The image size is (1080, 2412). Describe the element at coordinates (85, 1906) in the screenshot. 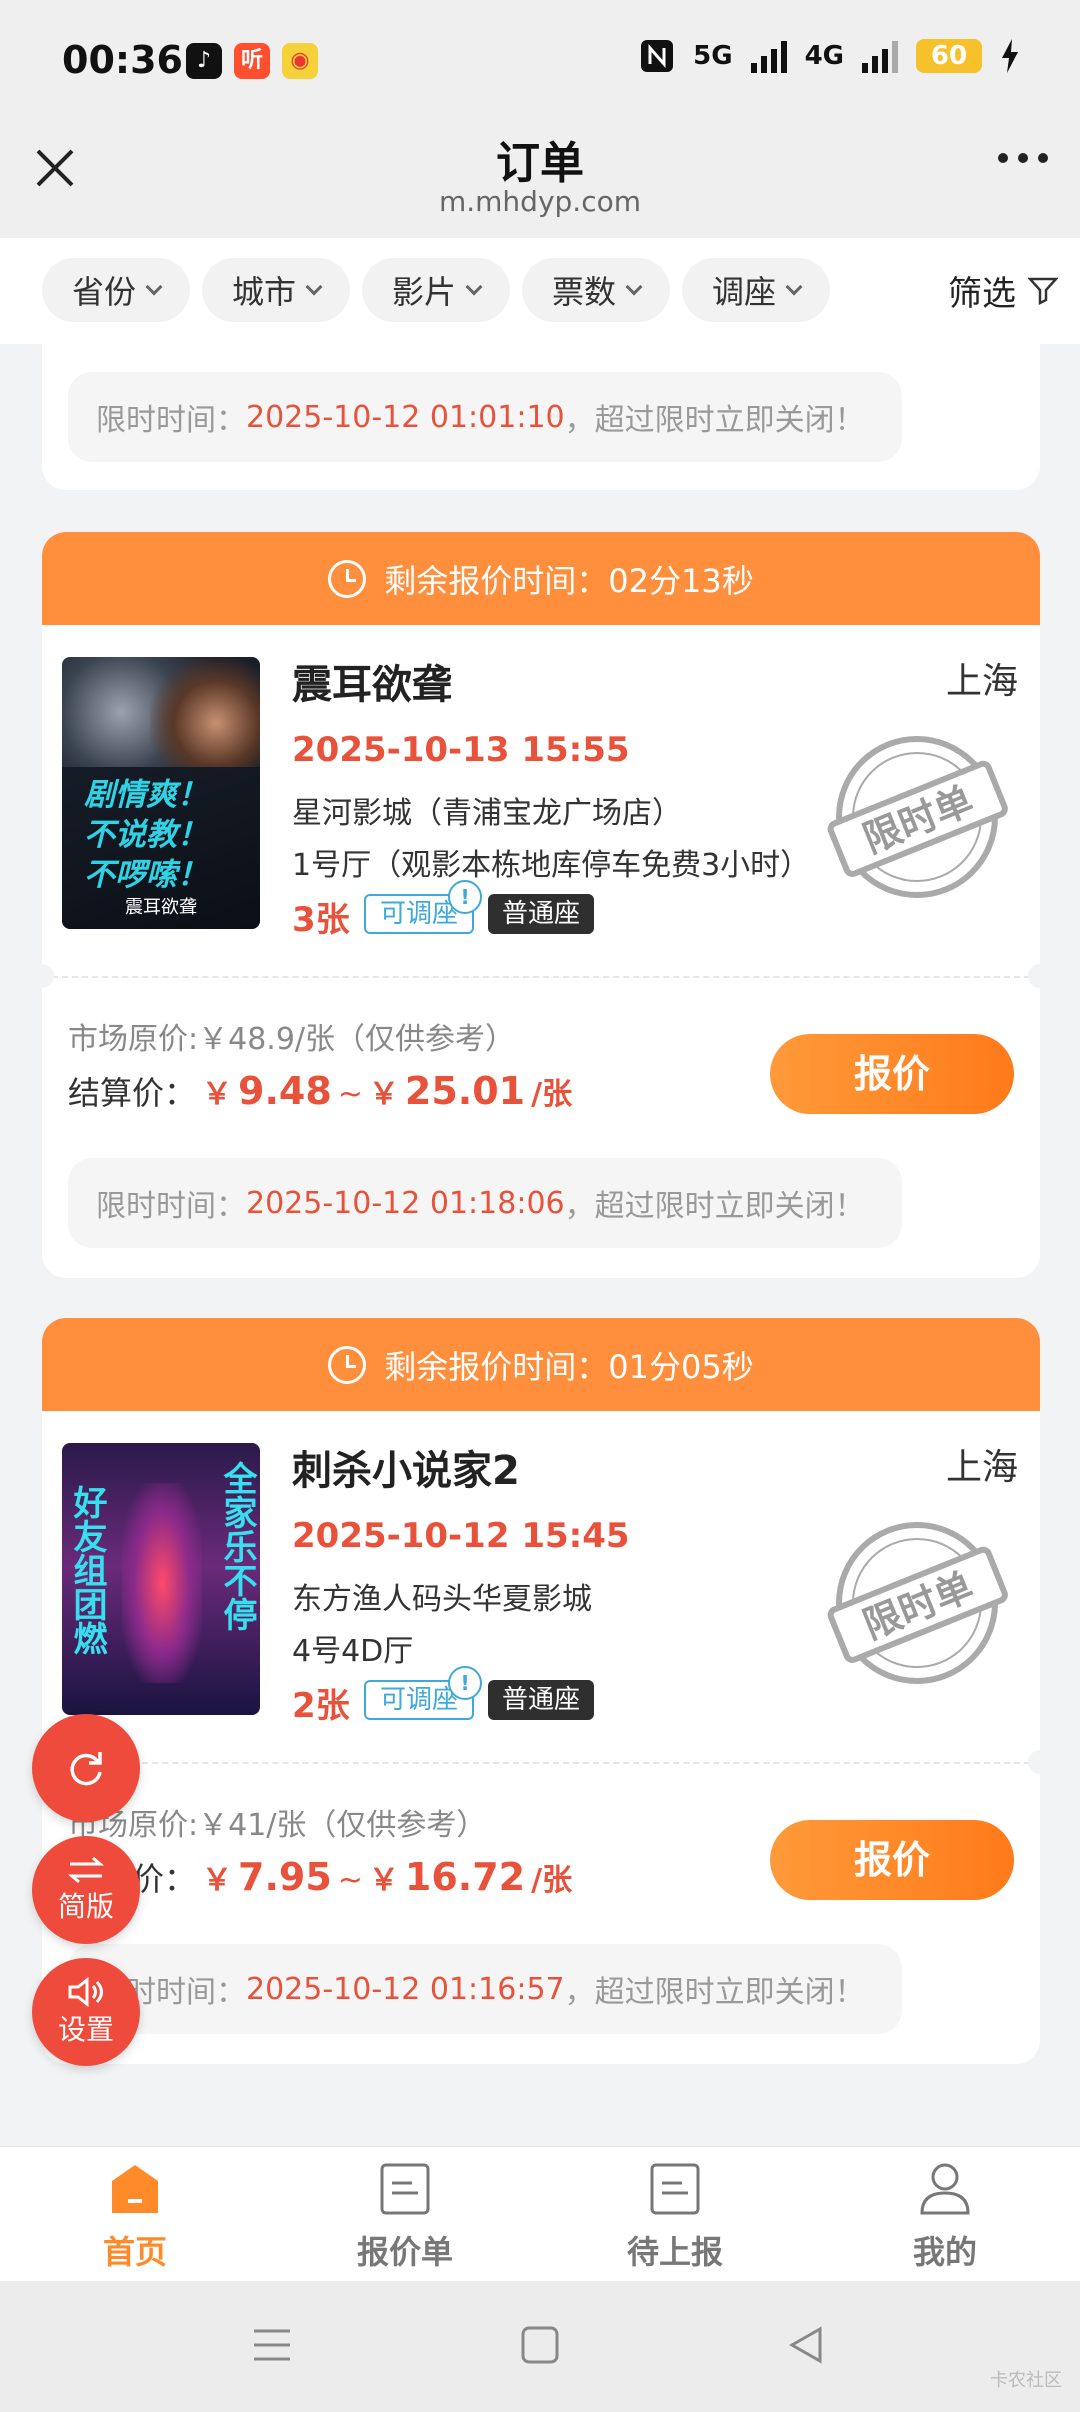

I see `simple-mode-label: 简版` at that location.